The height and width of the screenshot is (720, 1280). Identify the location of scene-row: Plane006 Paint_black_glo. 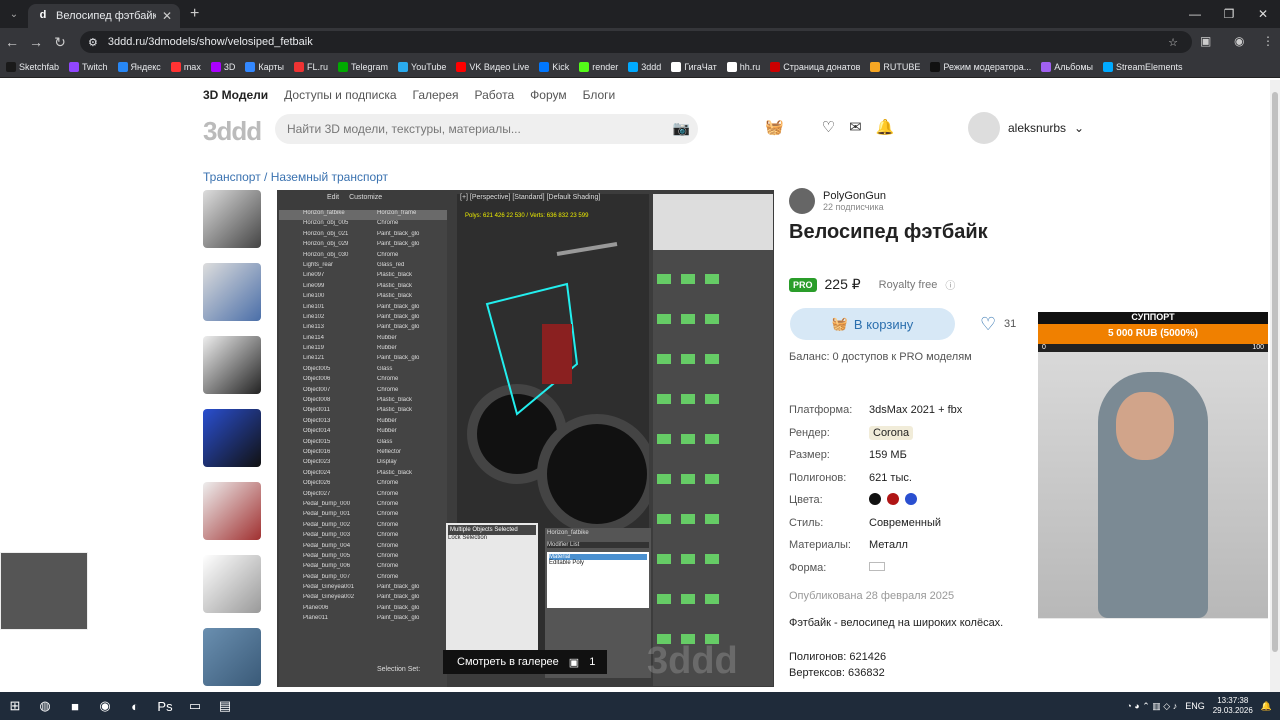
(363, 610).